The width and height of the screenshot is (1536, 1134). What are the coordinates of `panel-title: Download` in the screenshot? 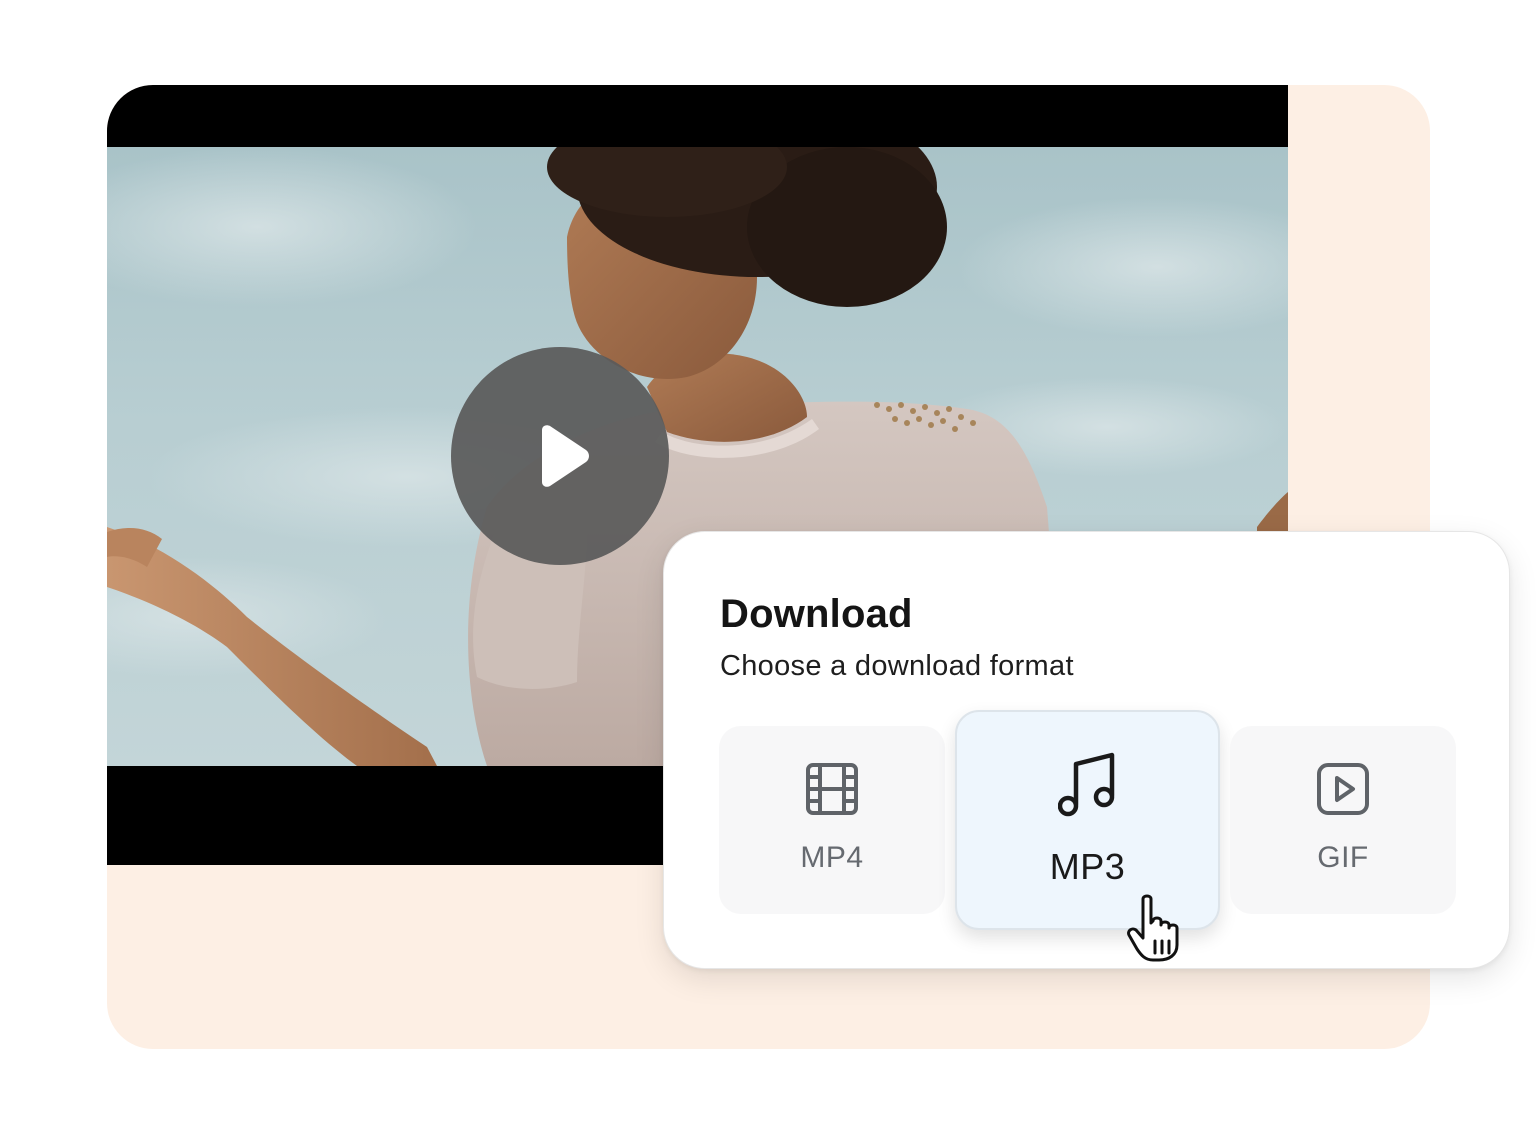 It's located at (816, 614).